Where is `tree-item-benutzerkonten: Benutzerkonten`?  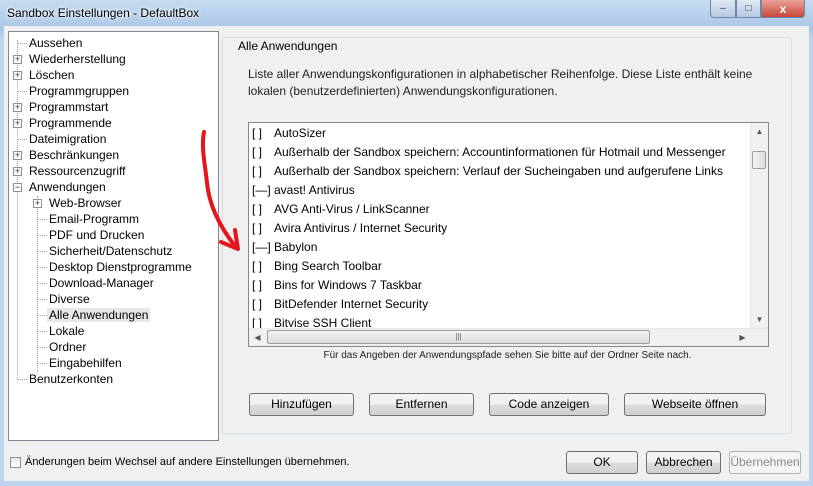
tree-item-benutzerkonten: Benutzerkonten is located at coordinates (62, 379).